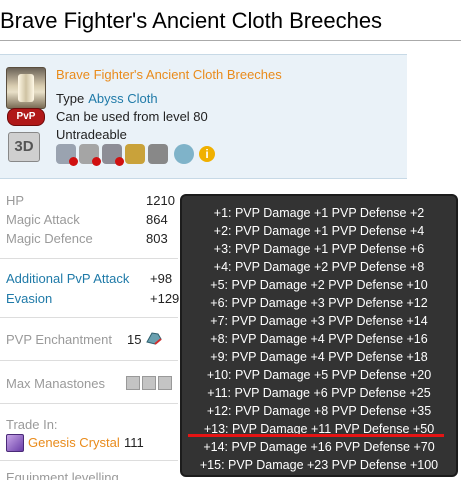 This screenshot has height=482, width=461. What do you see at coordinates (169, 74) in the screenshot?
I see `item-name: Brave Fighter's Ancient Cloth Breeches` at bounding box center [169, 74].